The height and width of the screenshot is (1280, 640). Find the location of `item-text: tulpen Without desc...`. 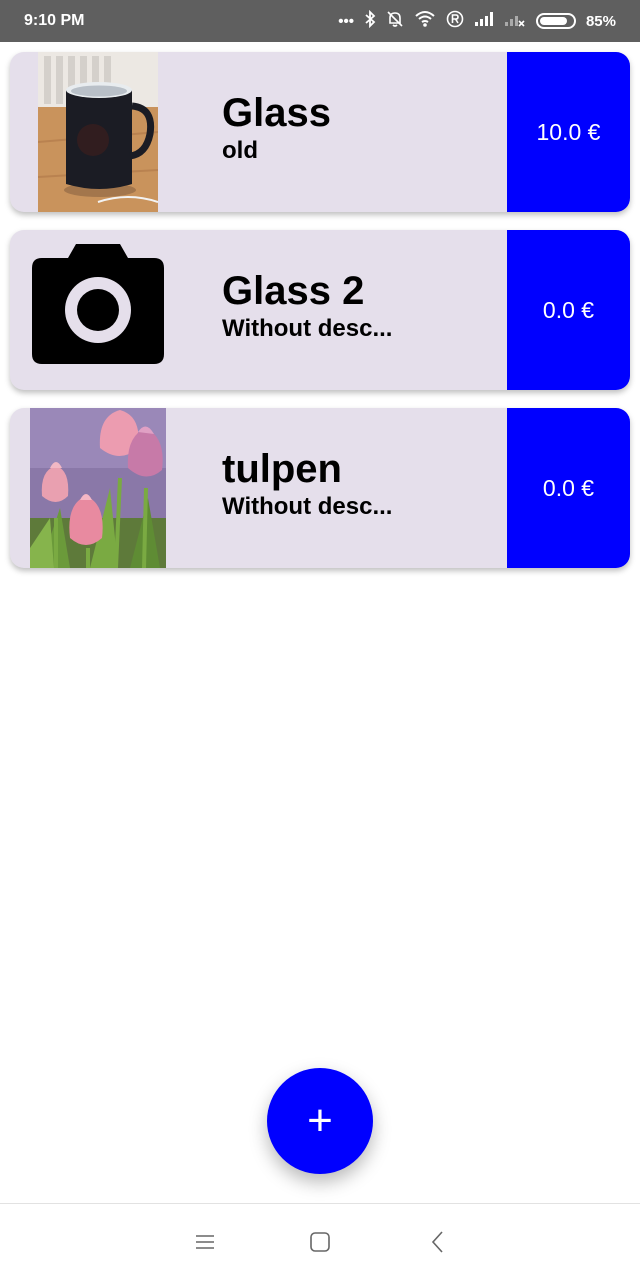

item-text: tulpen Without desc... is located at coordinates (307, 484).